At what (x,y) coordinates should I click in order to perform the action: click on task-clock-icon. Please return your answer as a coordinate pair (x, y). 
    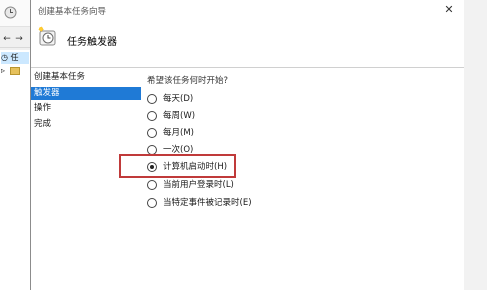
    Looking at the image, I should click on (47, 36).